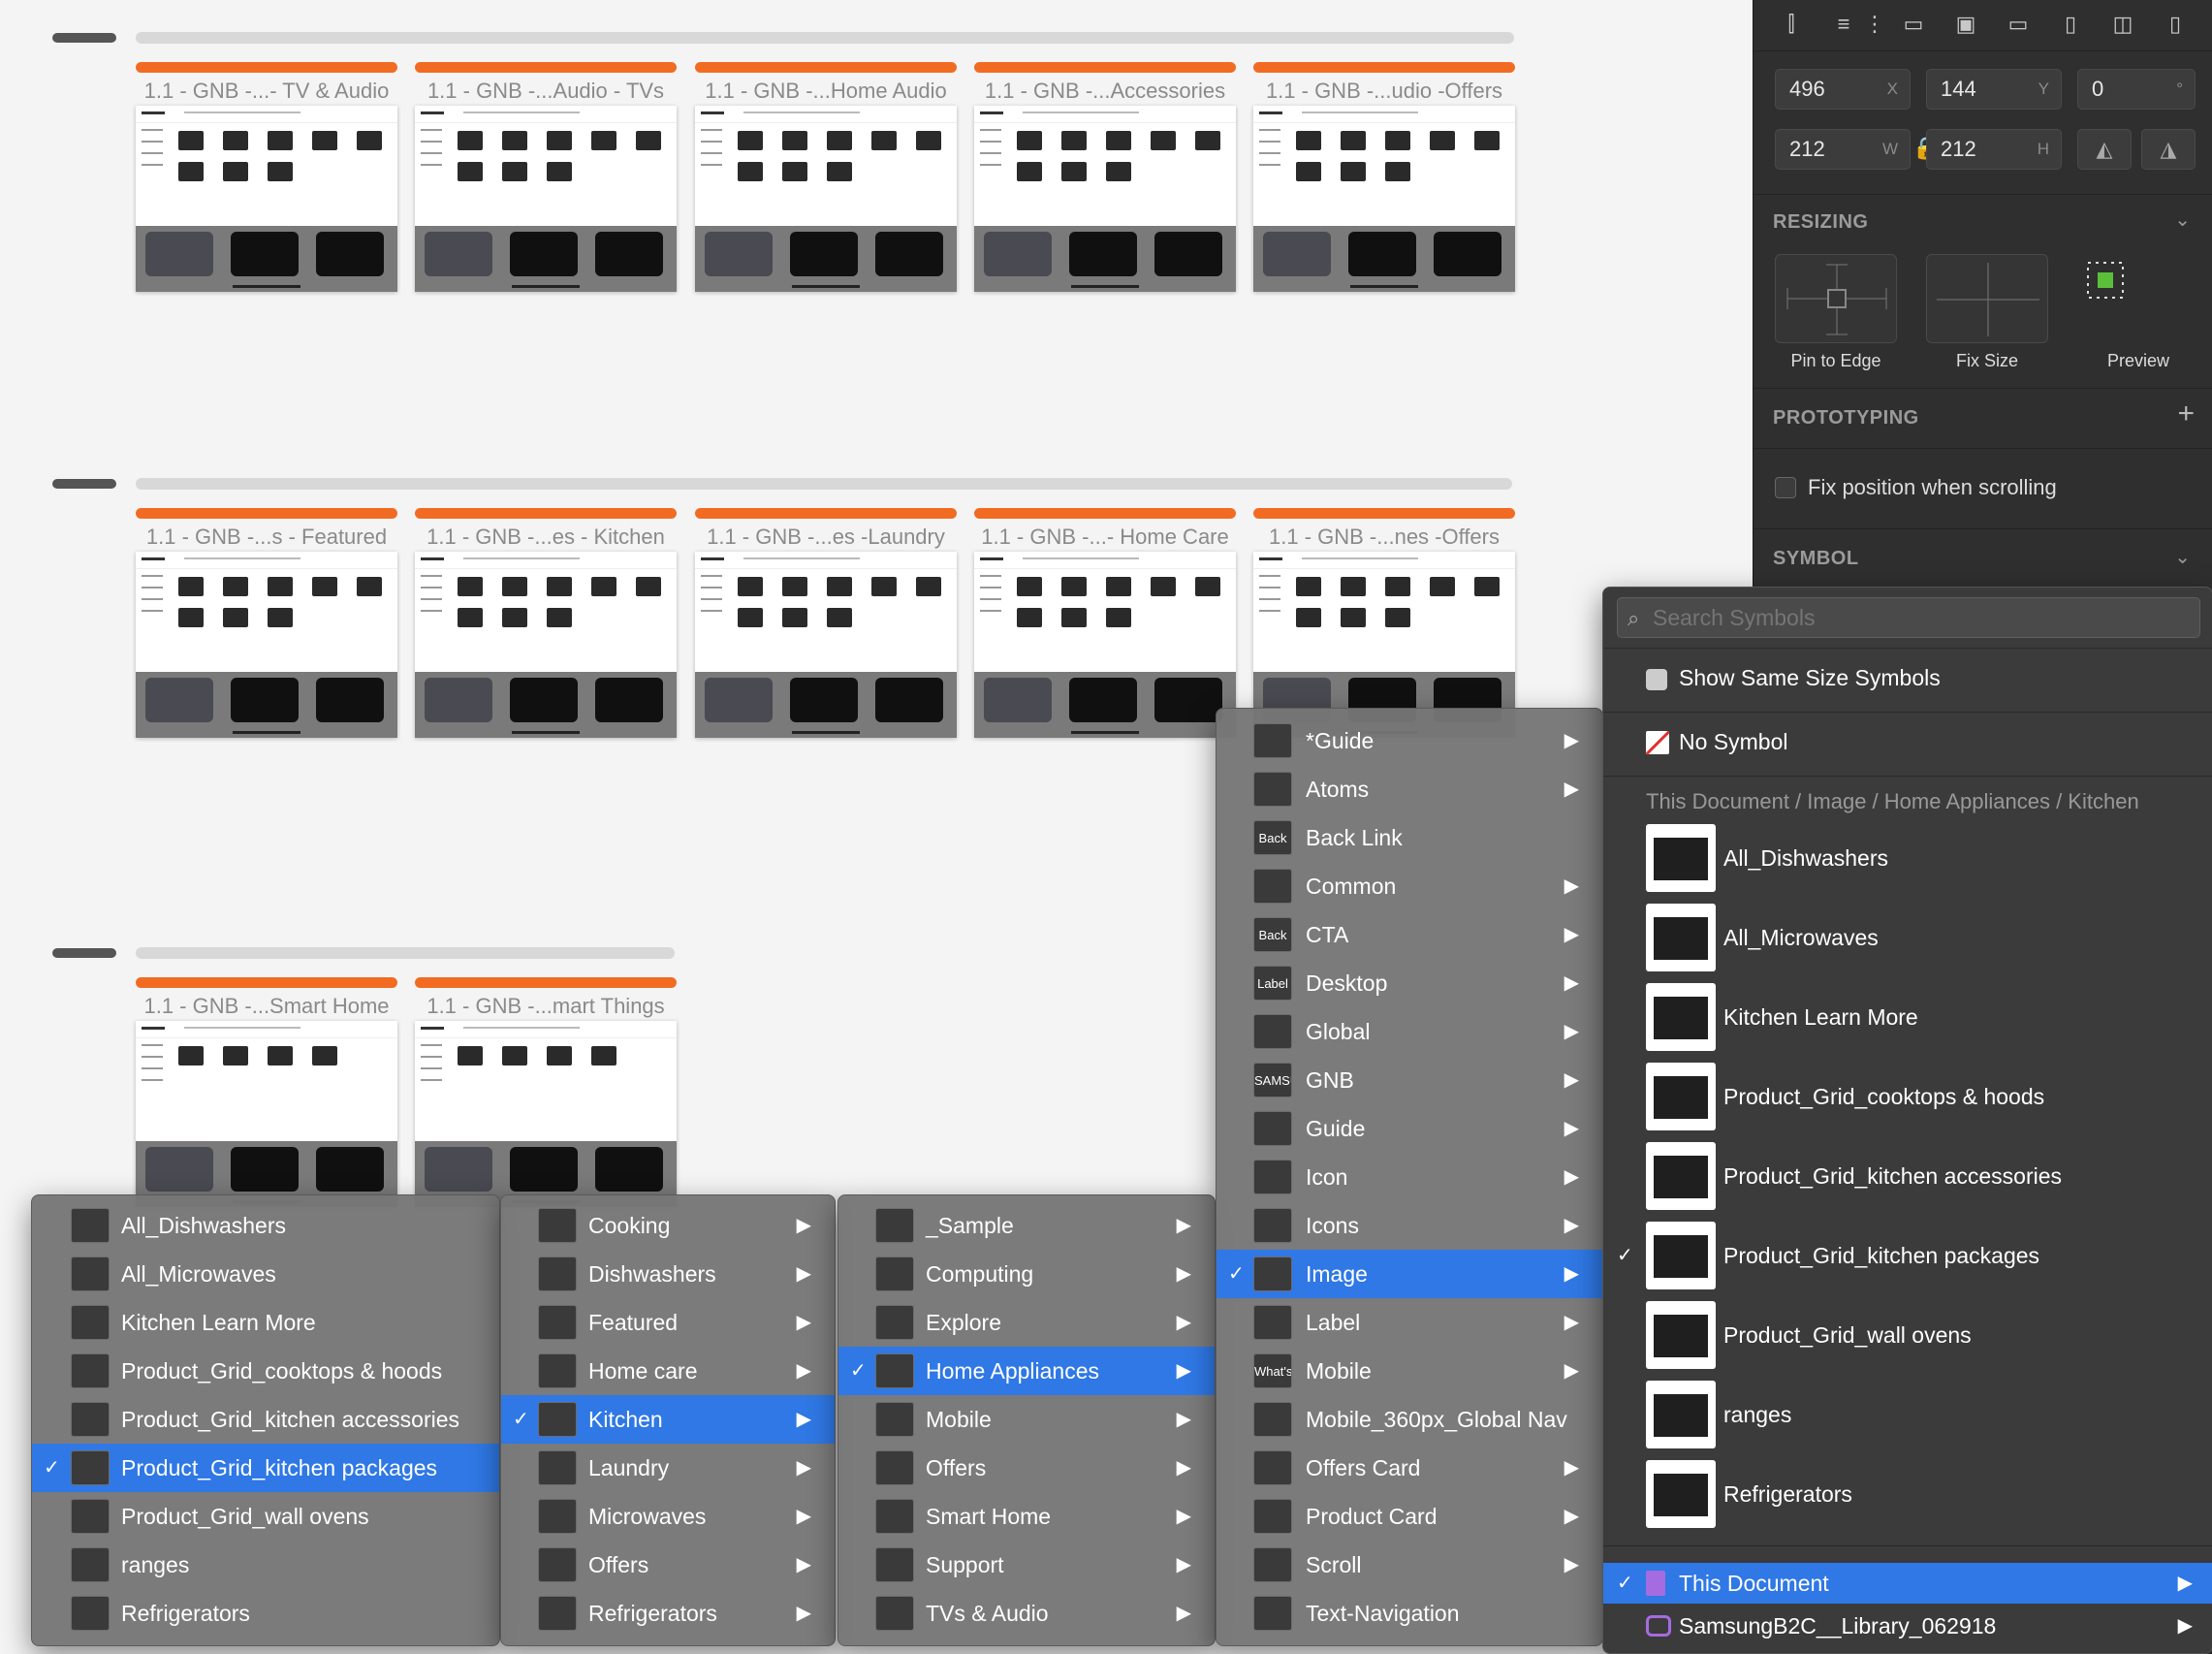 The width and height of the screenshot is (2212, 1654). I want to click on search-input, so click(1914, 617).